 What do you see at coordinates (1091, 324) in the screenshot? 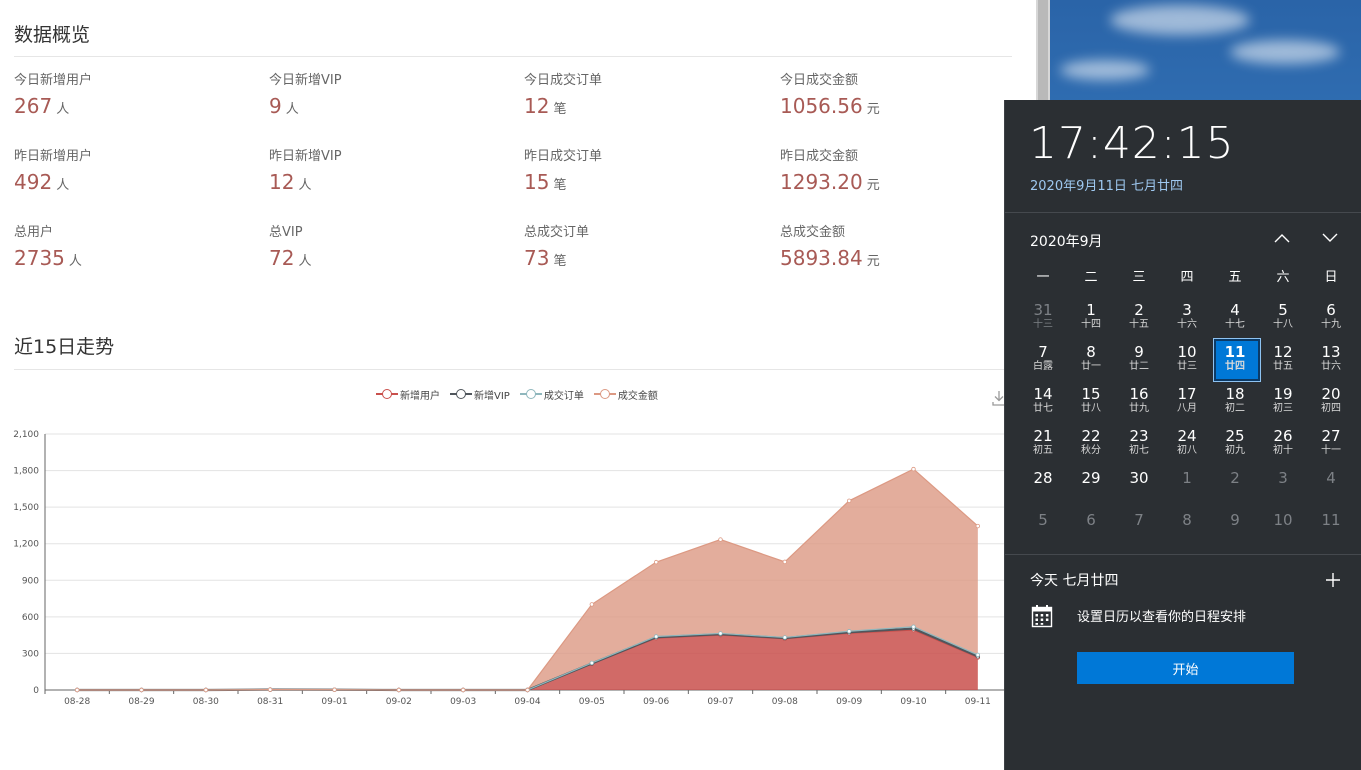
I see `lunar-date: 十四` at bounding box center [1091, 324].